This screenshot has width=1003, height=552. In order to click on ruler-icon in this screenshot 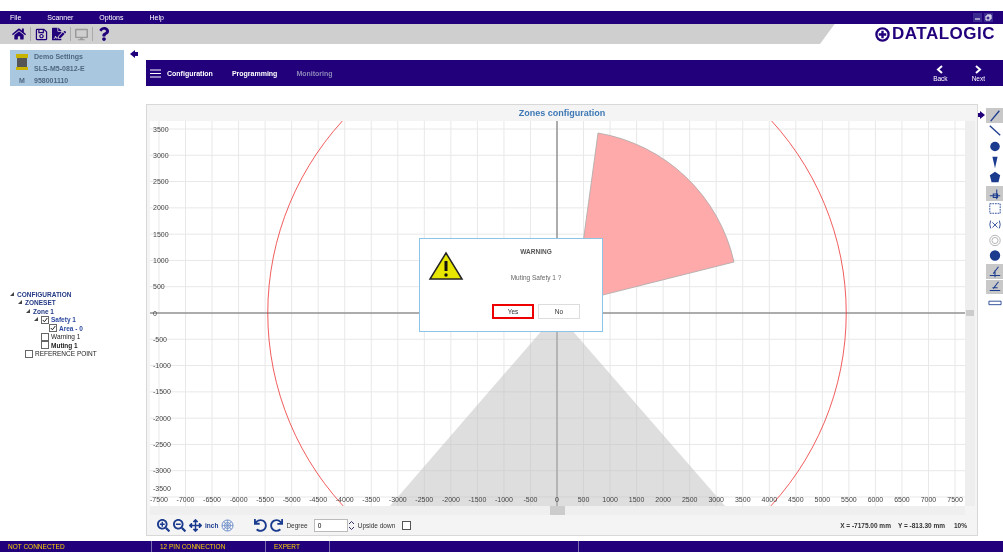, I will do `click(994, 271)`.